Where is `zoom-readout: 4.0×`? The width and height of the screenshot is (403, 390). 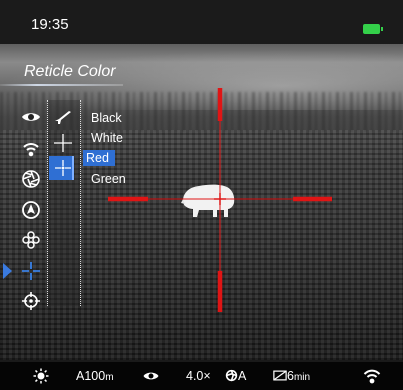
zoom-readout: 4.0× is located at coordinates (198, 376).